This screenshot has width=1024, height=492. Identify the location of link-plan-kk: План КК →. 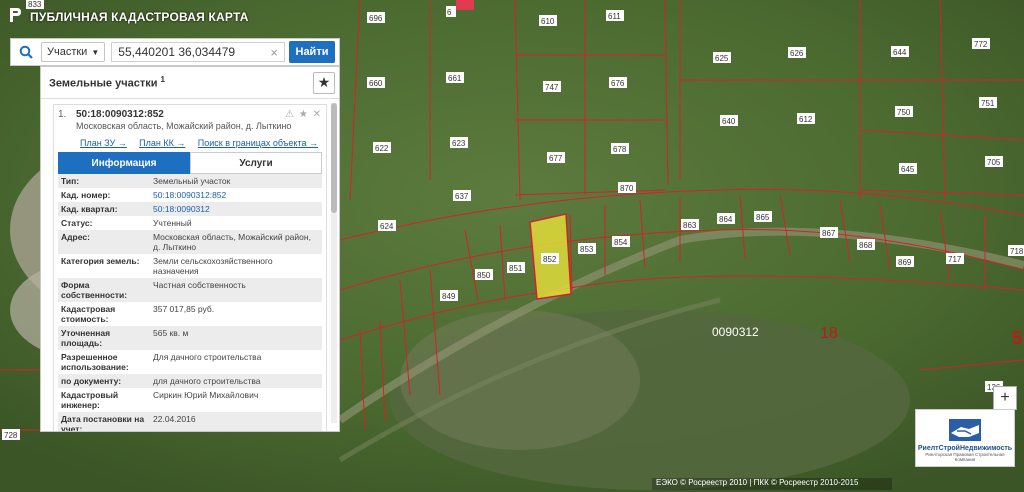
(162, 143).